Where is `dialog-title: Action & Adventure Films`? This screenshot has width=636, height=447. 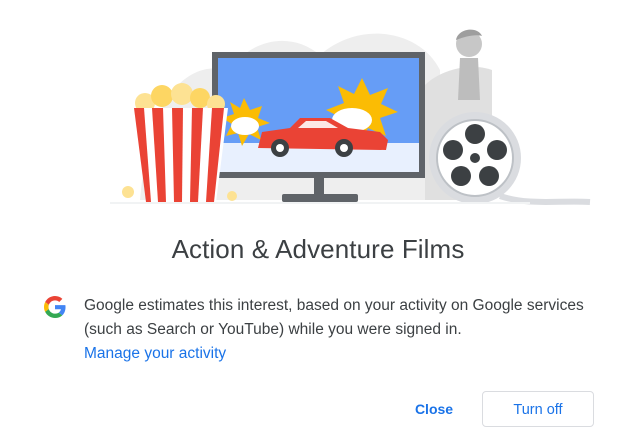
dialog-title: Action & Adventure Films is located at coordinates (318, 249).